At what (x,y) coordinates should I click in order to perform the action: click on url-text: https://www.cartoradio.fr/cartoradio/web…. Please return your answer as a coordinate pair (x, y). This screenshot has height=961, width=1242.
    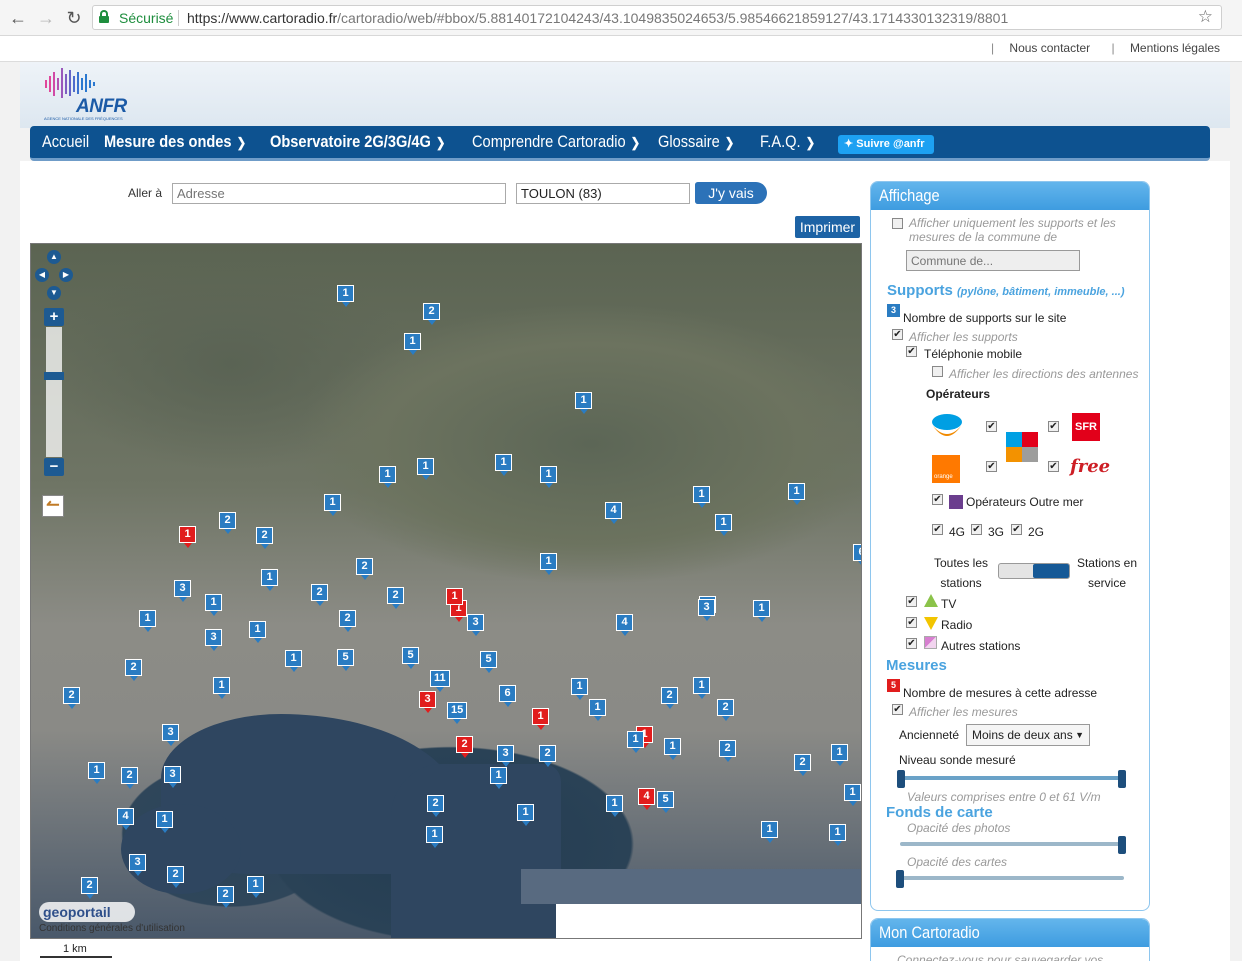
    Looking at the image, I should click on (597, 18).